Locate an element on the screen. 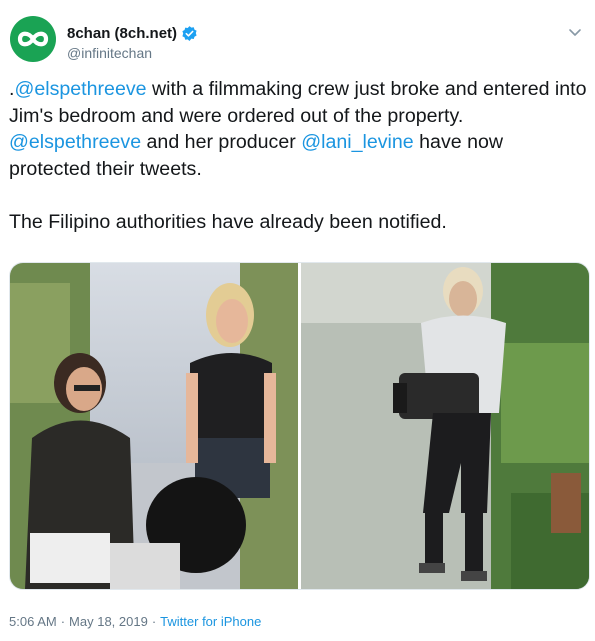 This screenshot has height=641, width=595. avatar is located at coordinates (33, 39).